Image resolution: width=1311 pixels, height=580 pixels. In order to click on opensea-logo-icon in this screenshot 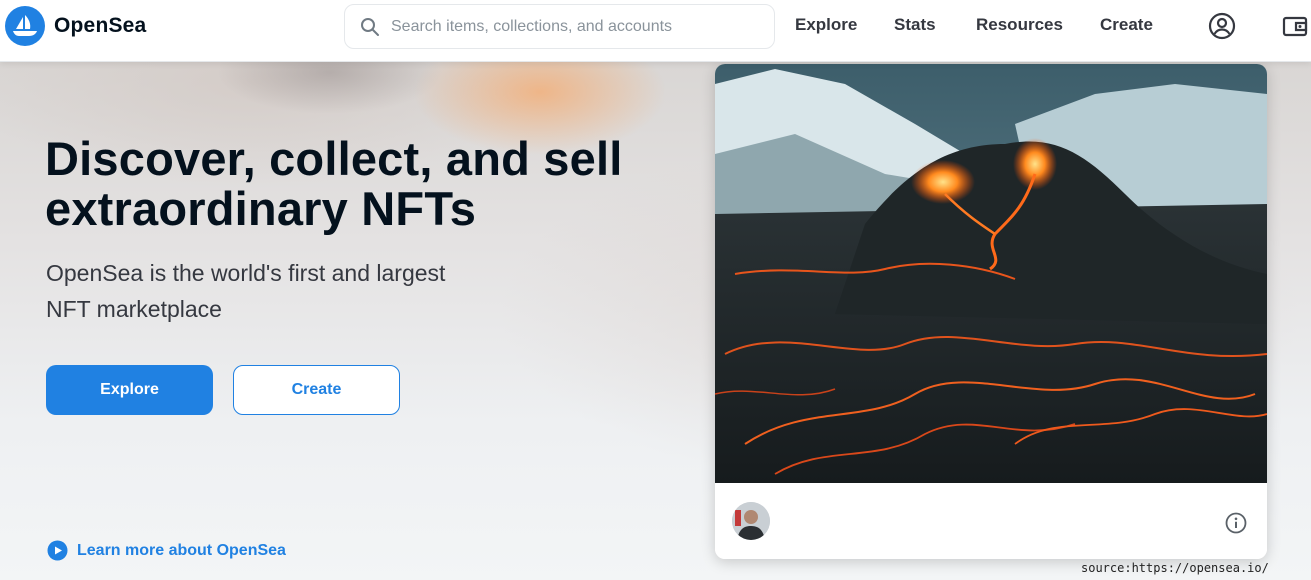, I will do `click(25, 26)`.